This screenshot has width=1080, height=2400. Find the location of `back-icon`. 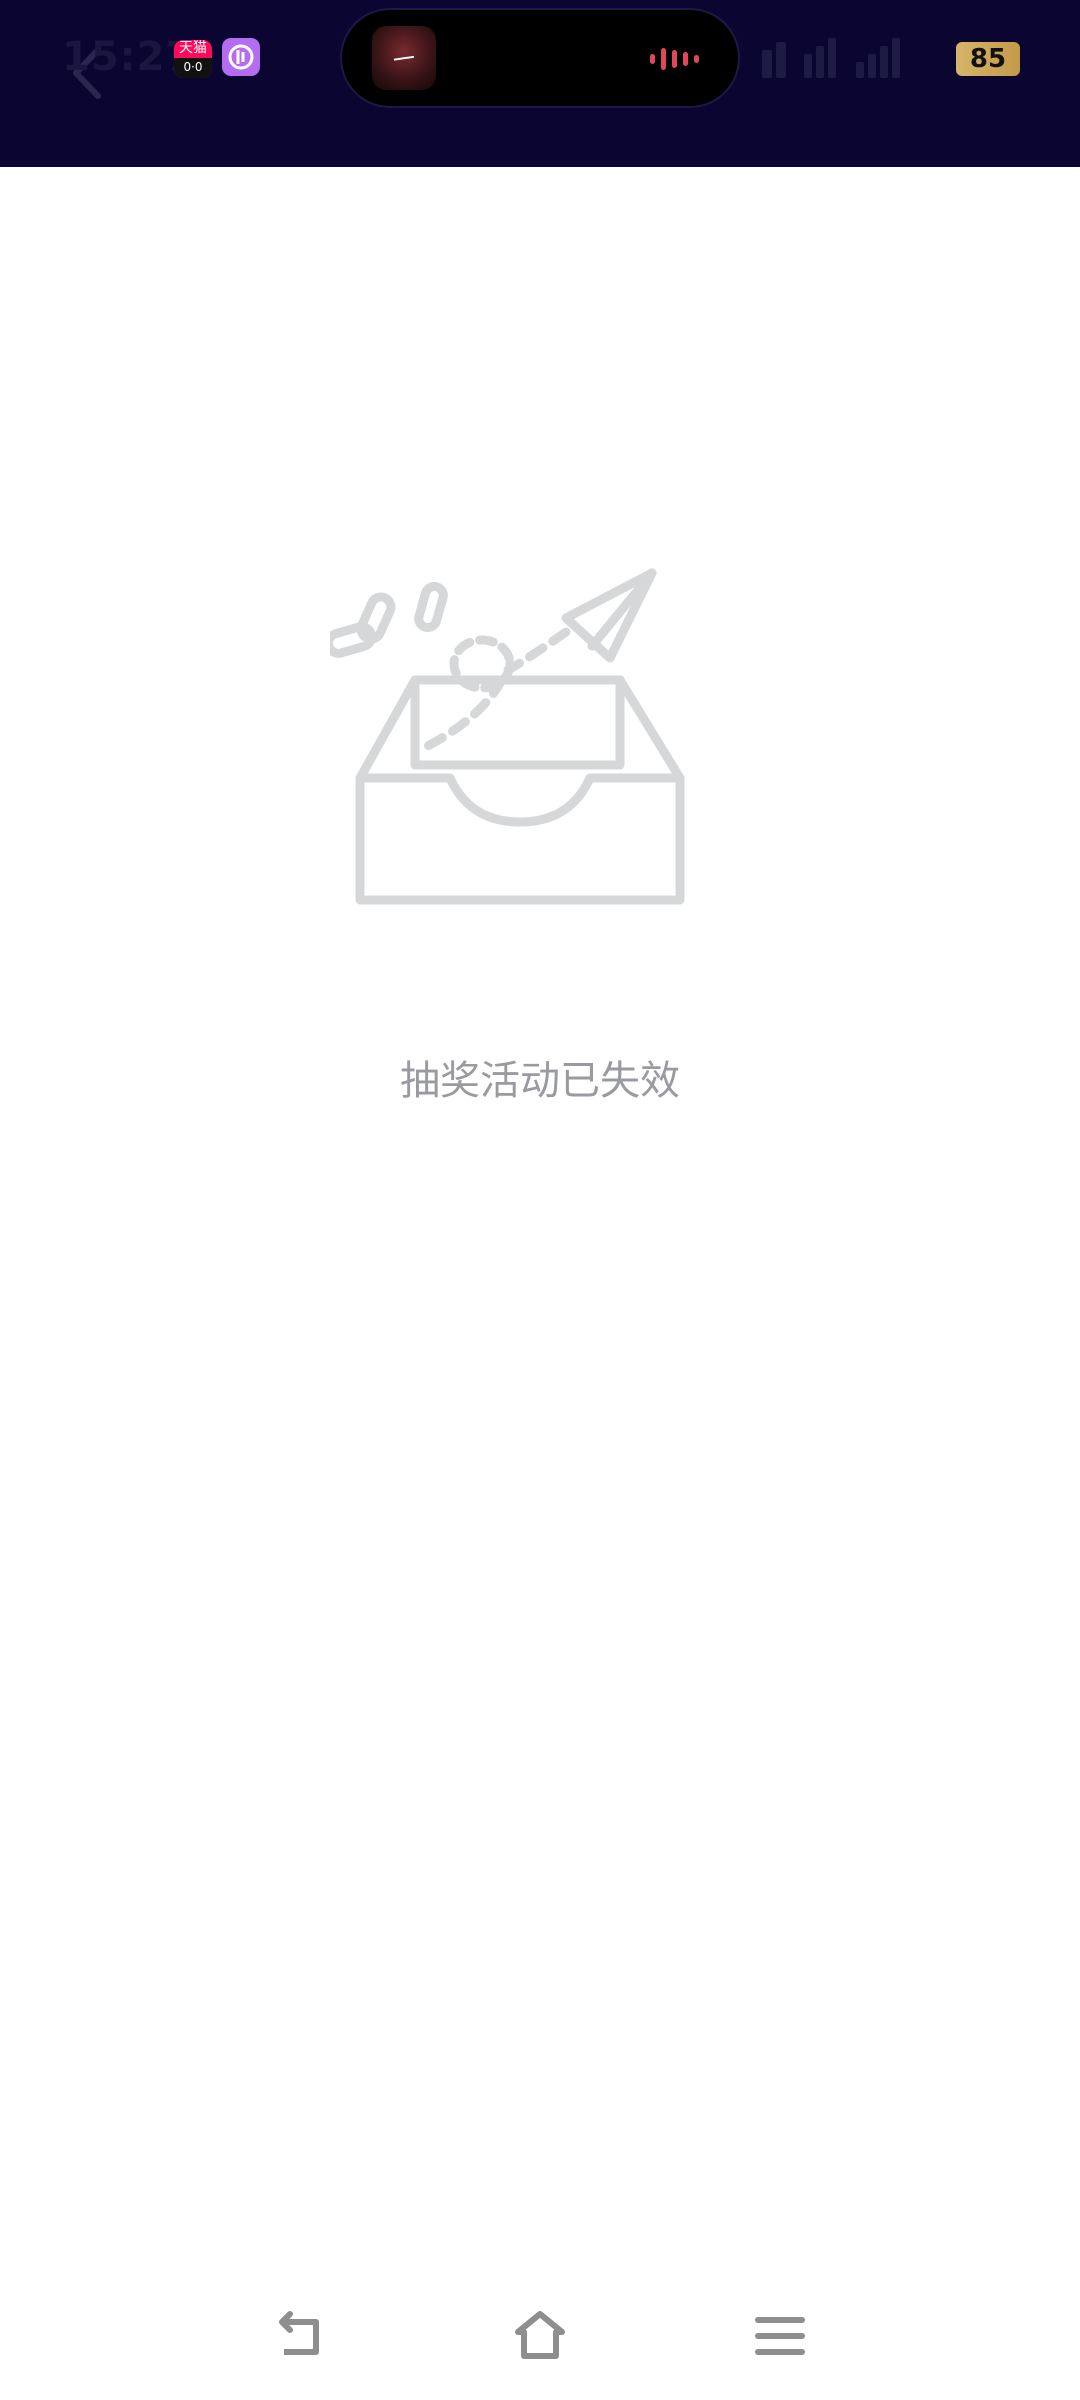

back-icon is located at coordinates (299, 2333).